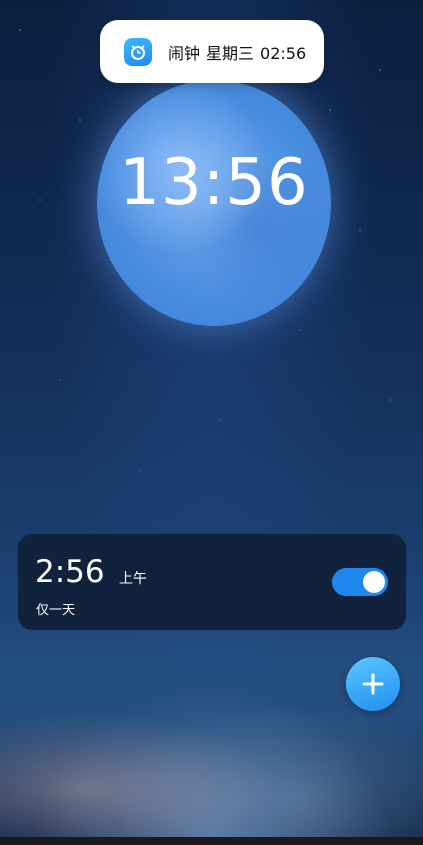  What do you see at coordinates (184, 53) in the screenshot?
I see `notification-app: 闹钟` at bounding box center [184, 53].